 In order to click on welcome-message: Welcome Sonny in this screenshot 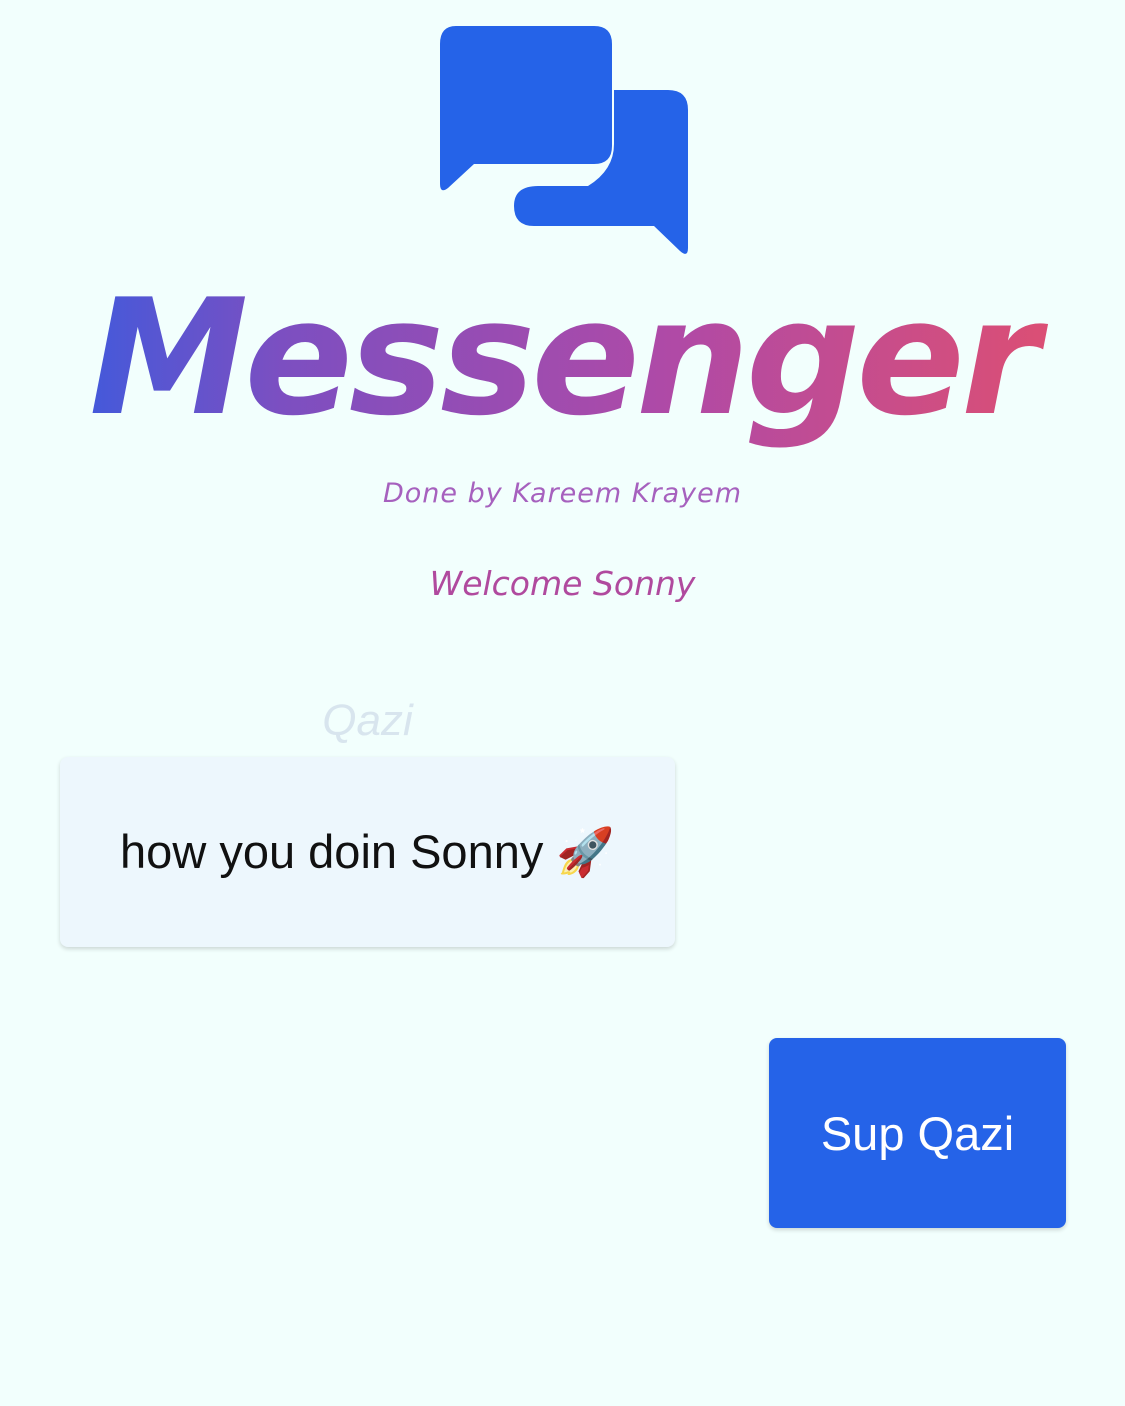, I will do `click(562, 583)`.